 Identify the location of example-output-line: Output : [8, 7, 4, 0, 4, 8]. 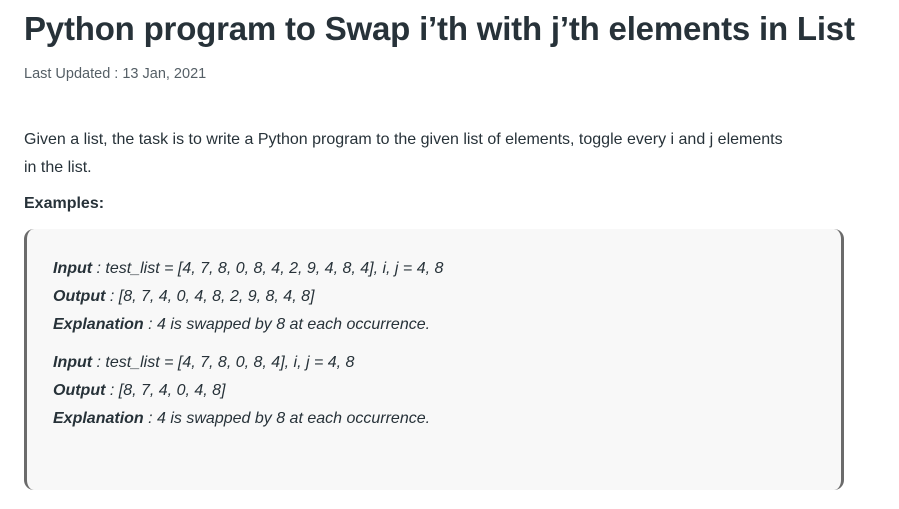
(241, 391).